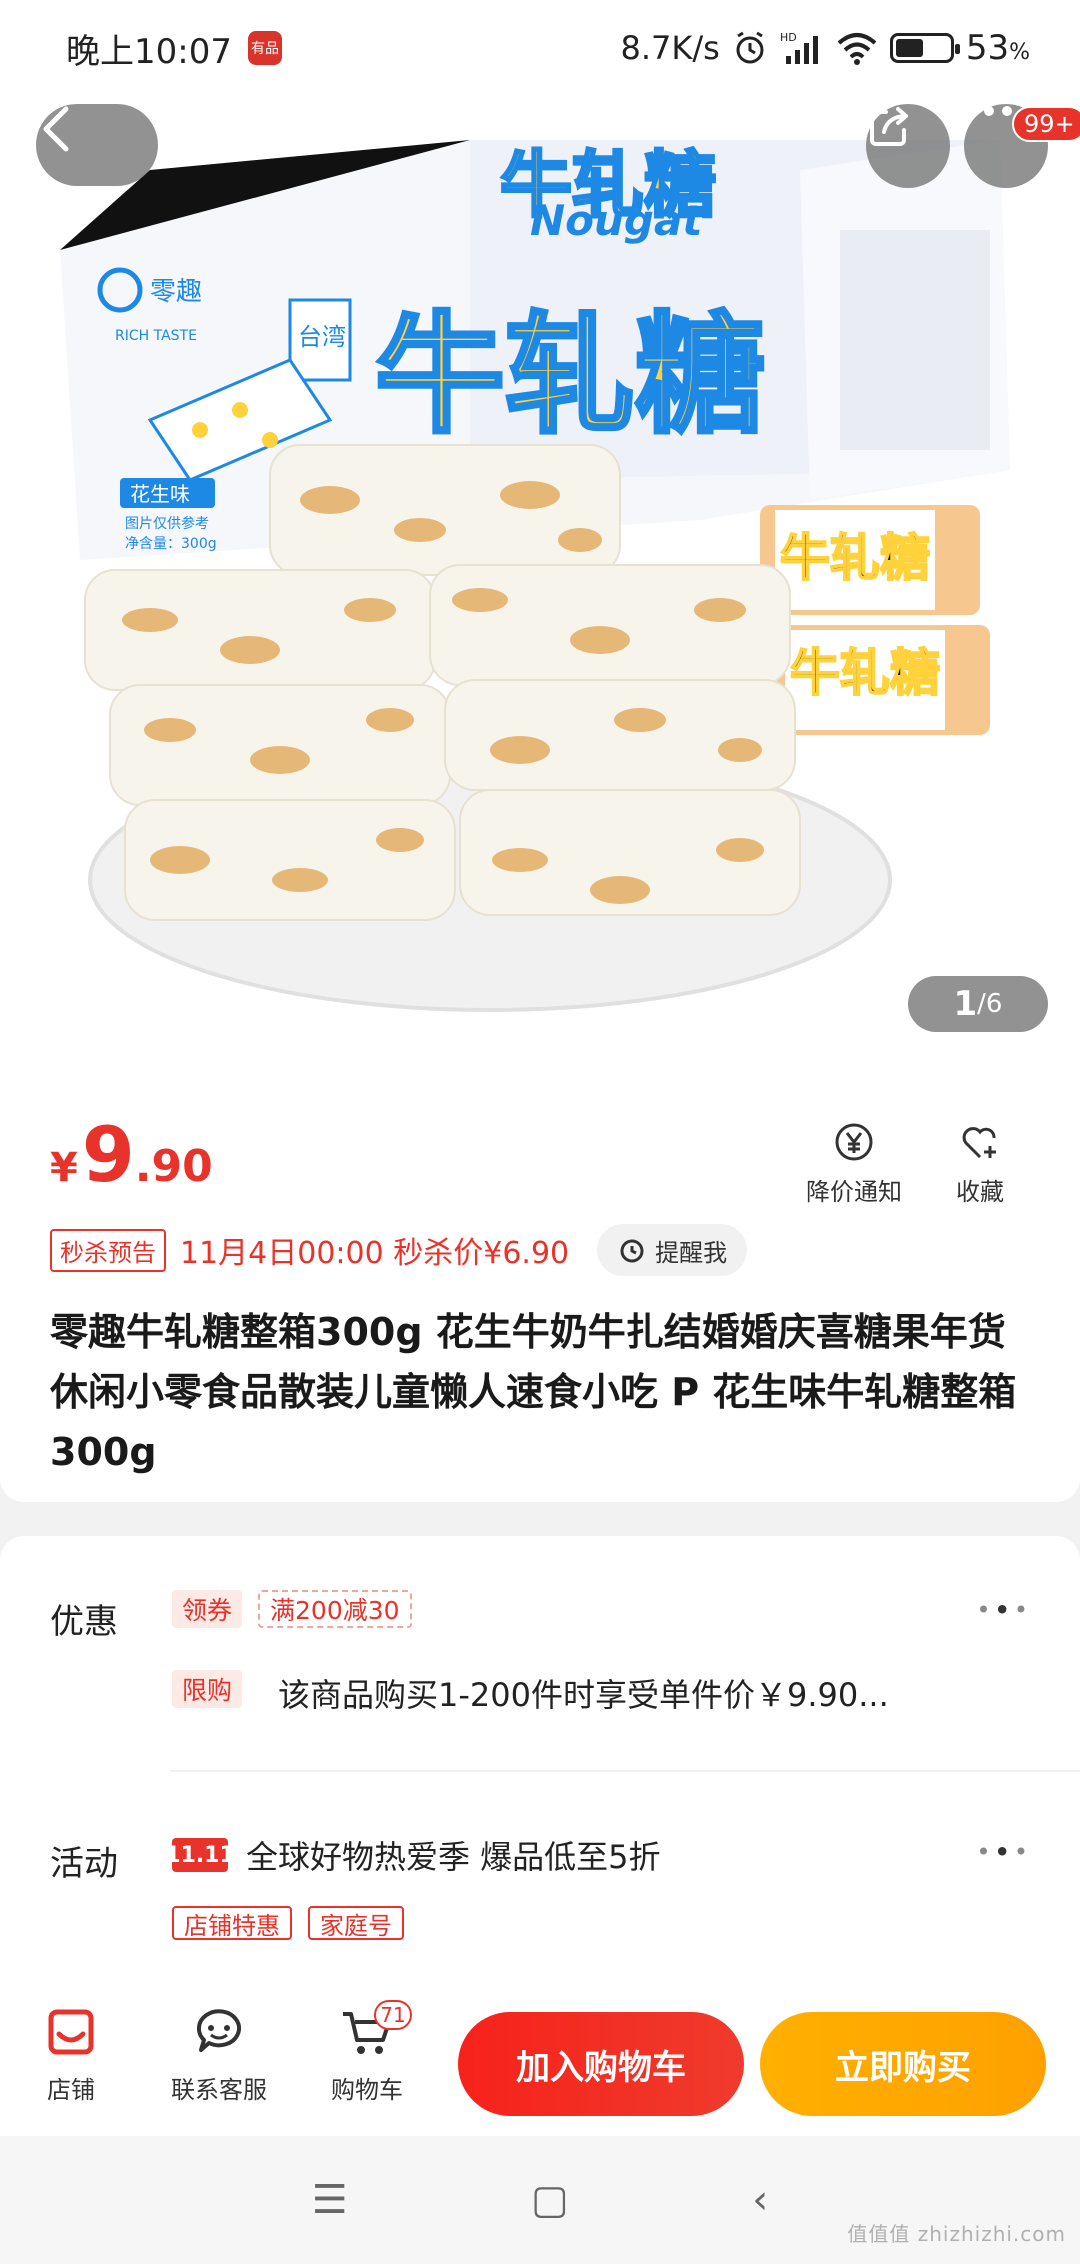 This screenshot has height=2264, width=1080. I want to click on app-notification-icon: 有品, so click(264, 48).